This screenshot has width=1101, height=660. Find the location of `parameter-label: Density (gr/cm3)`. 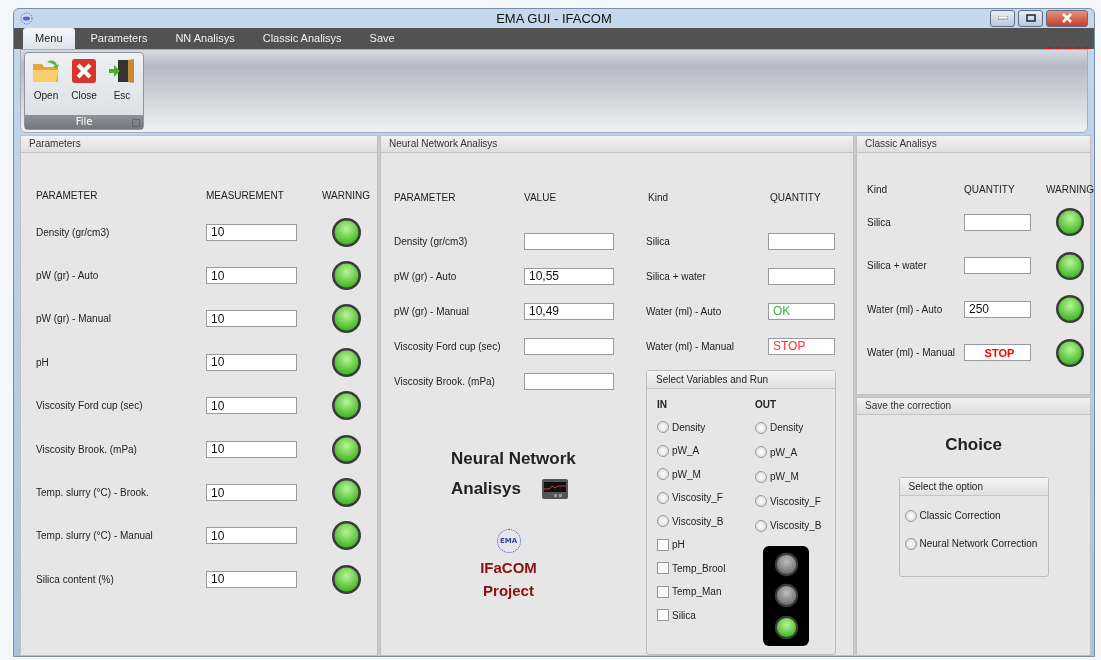

parameter-label: Density (gr/cm3) is located at coordinates (73, 232).